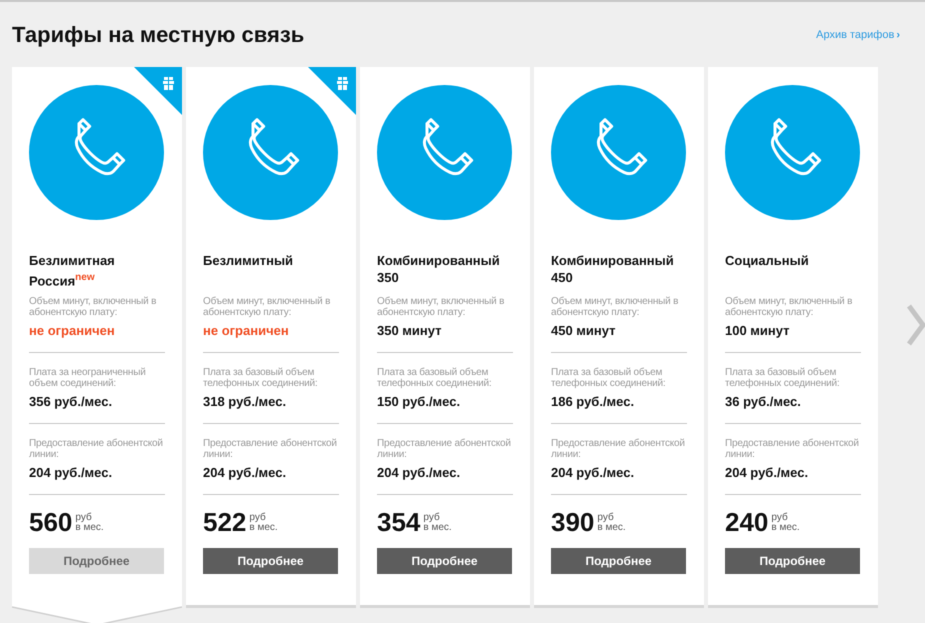 The image size is (925, 623). I want to click on row-label: Плата за неограниченный объем соединений:, so click(88, 378).